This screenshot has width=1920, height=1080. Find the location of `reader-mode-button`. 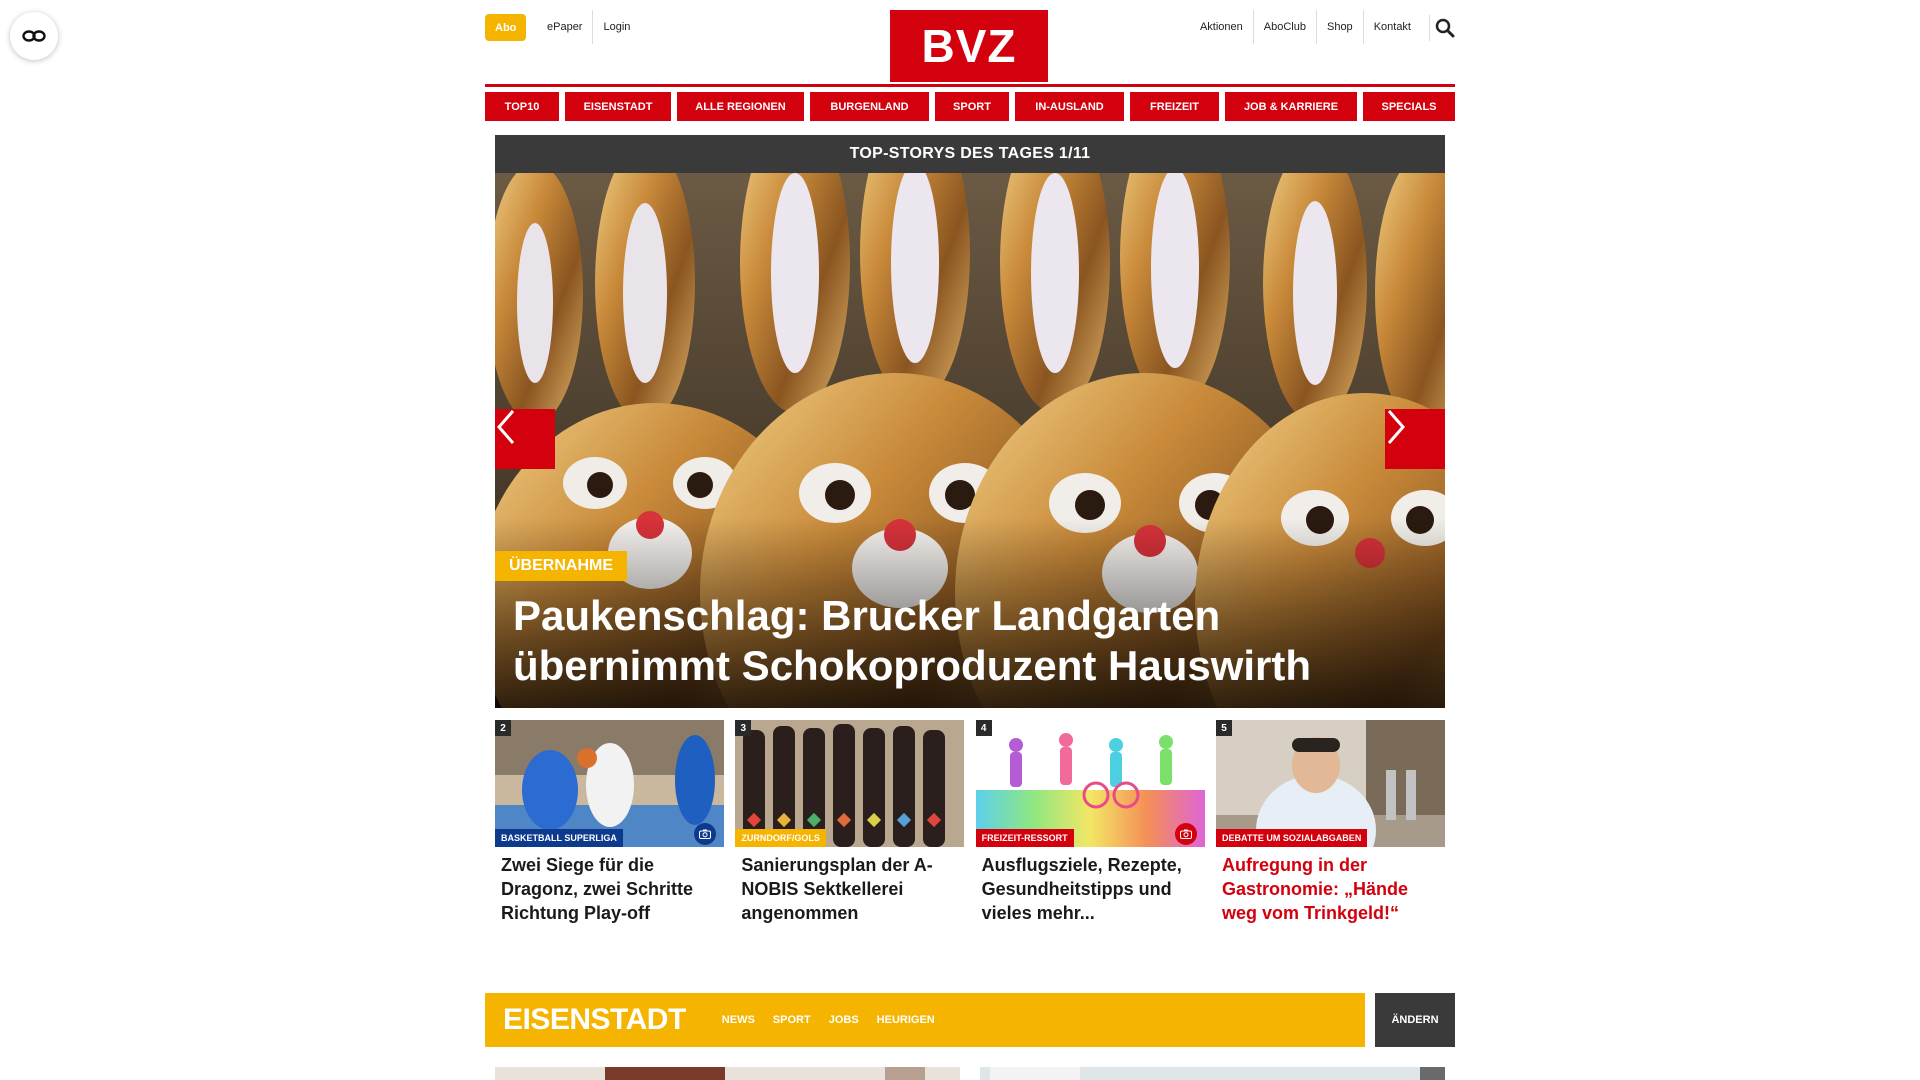

reader-mode-button is located at coordinates (34, 36).